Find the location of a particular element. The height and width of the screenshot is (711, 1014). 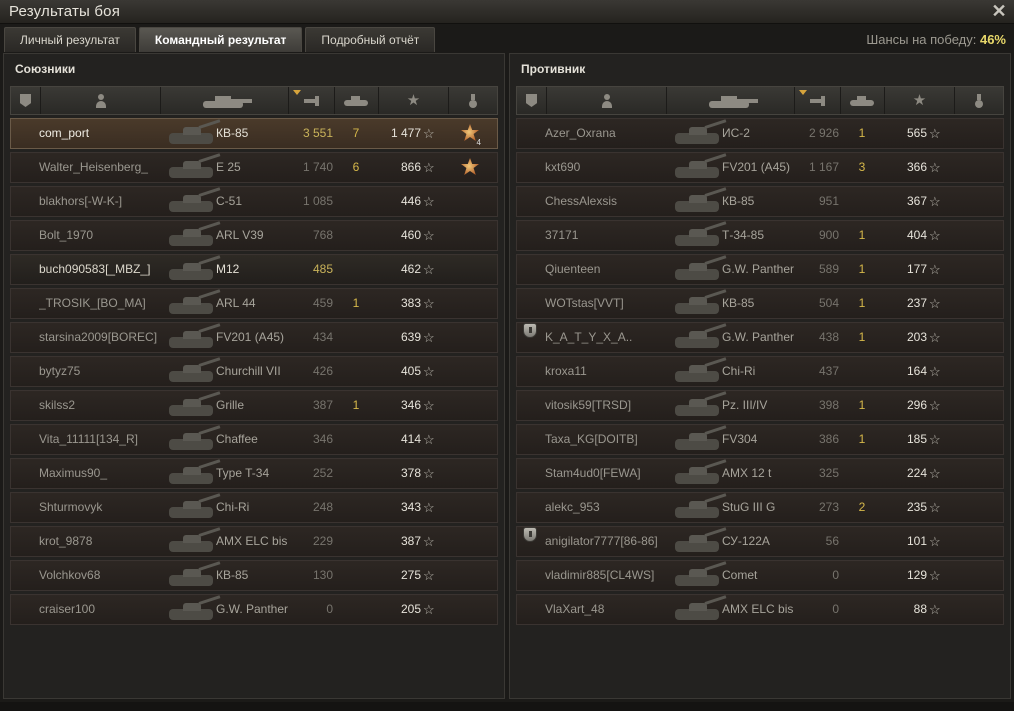

xp-value: 346 is located at coordinates (410, 405).